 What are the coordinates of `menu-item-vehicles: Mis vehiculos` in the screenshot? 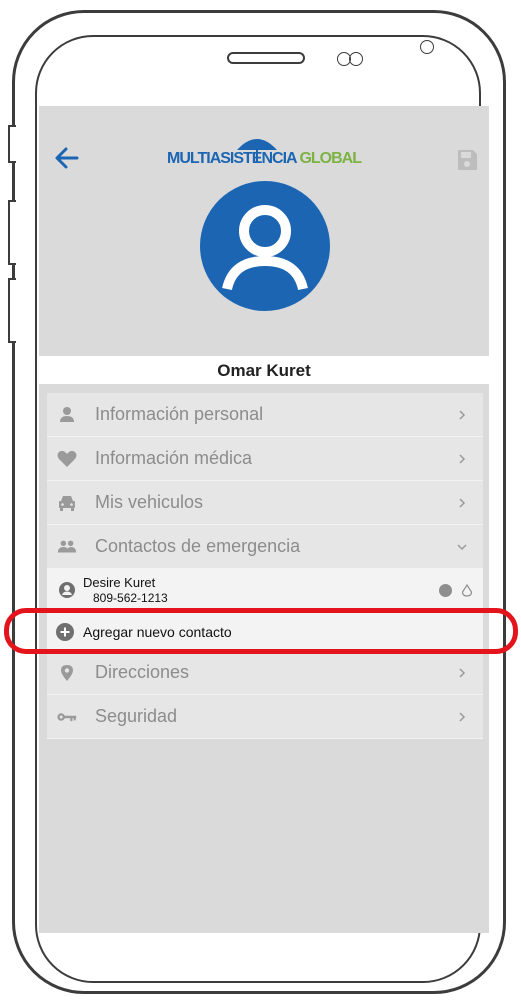 It's located at (265, 503).